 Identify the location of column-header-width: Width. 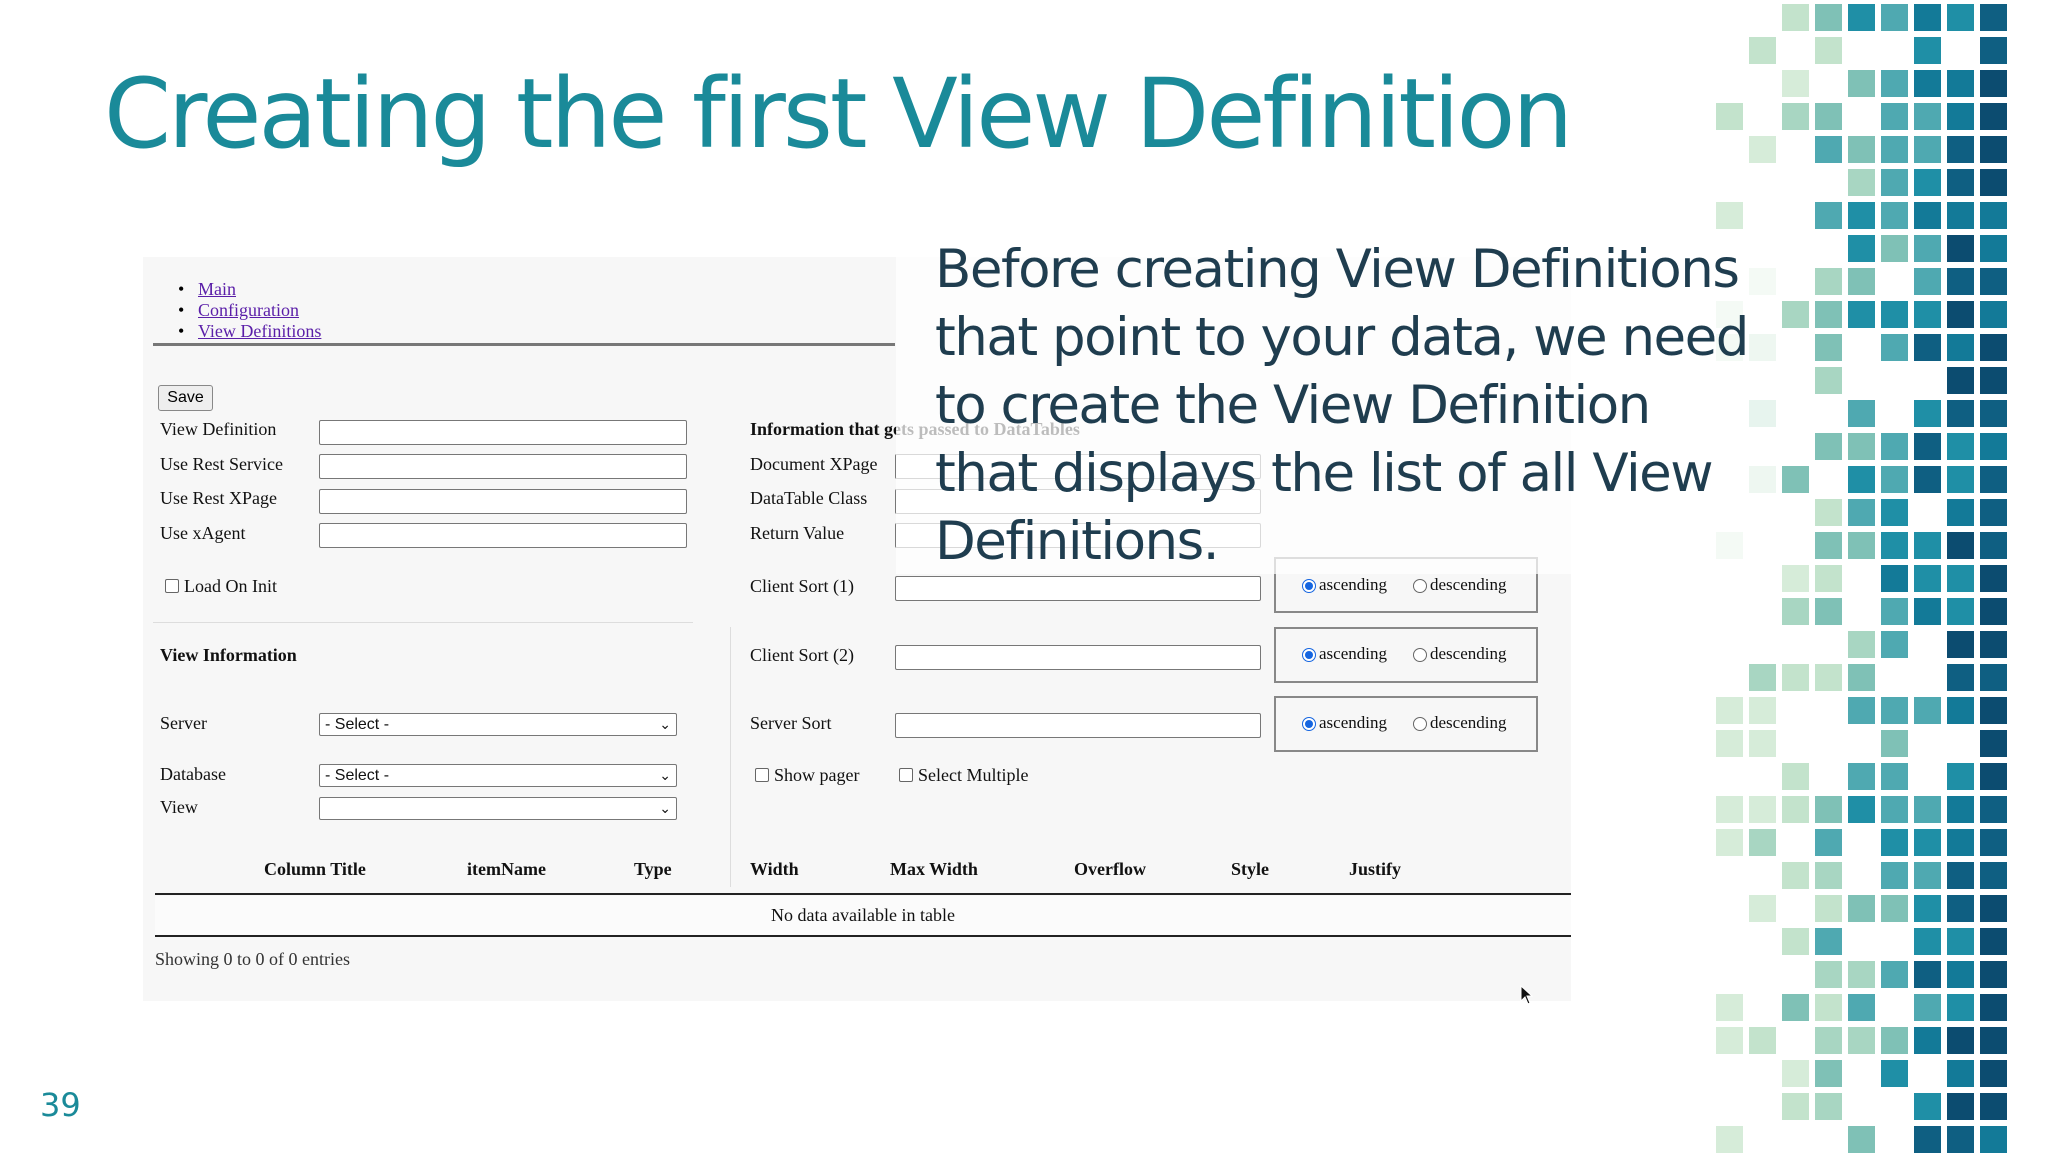
(774, 869).